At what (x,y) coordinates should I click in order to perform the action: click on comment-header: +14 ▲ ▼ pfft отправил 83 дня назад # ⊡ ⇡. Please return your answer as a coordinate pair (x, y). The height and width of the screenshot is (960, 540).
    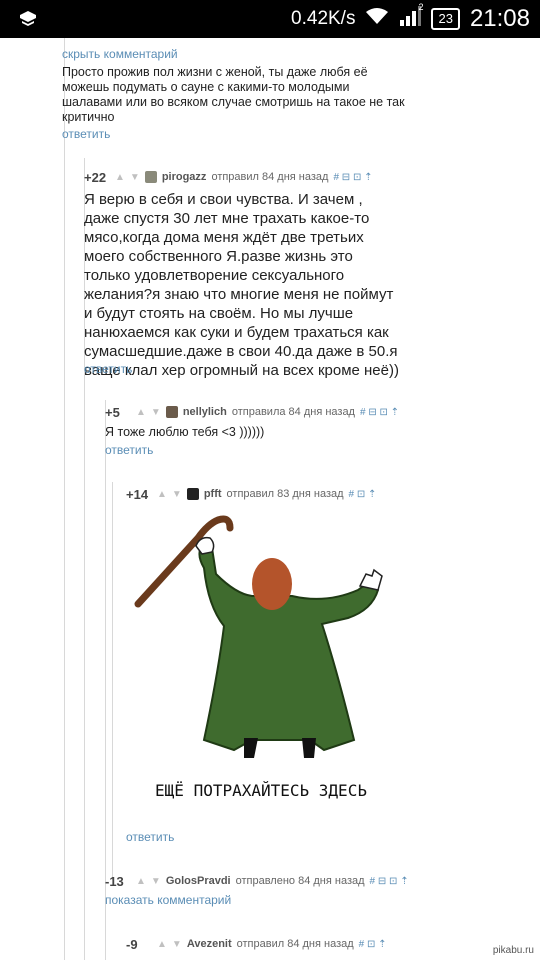
    Looking at the image, I should click on (251, 494).